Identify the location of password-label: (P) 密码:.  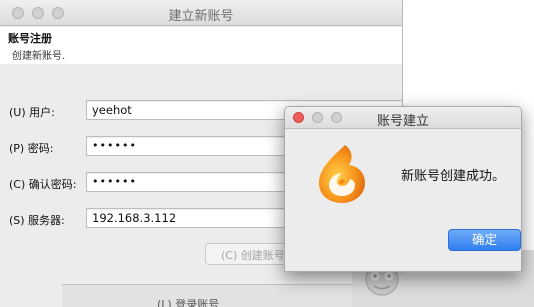
(31, 148).